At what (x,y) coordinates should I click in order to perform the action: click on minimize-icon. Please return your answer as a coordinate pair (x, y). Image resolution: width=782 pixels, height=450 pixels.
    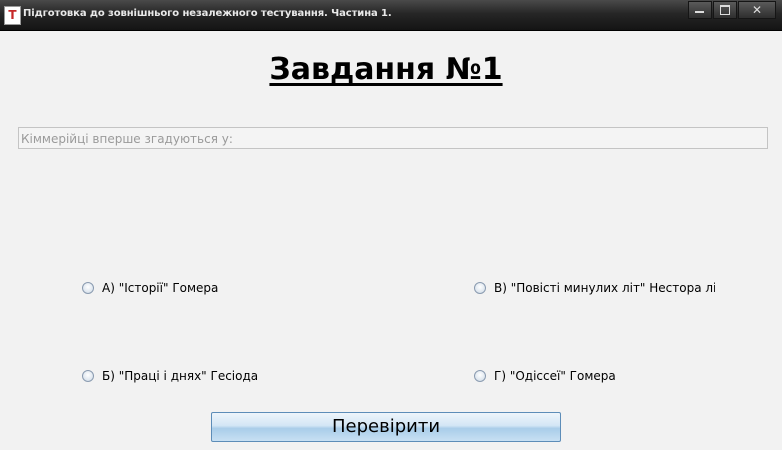
    Looking at the image, I should click on (699, 12).